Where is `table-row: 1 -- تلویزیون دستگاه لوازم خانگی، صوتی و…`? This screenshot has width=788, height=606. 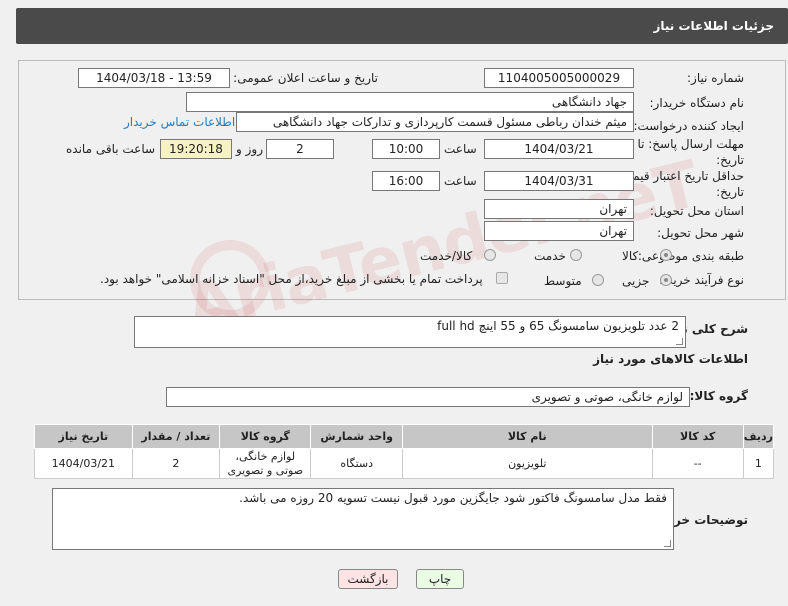 table-row: 1 -- تلویزیون دستگاه لوازم خانگی، صوتی و… is located at coordinates (404, 463).